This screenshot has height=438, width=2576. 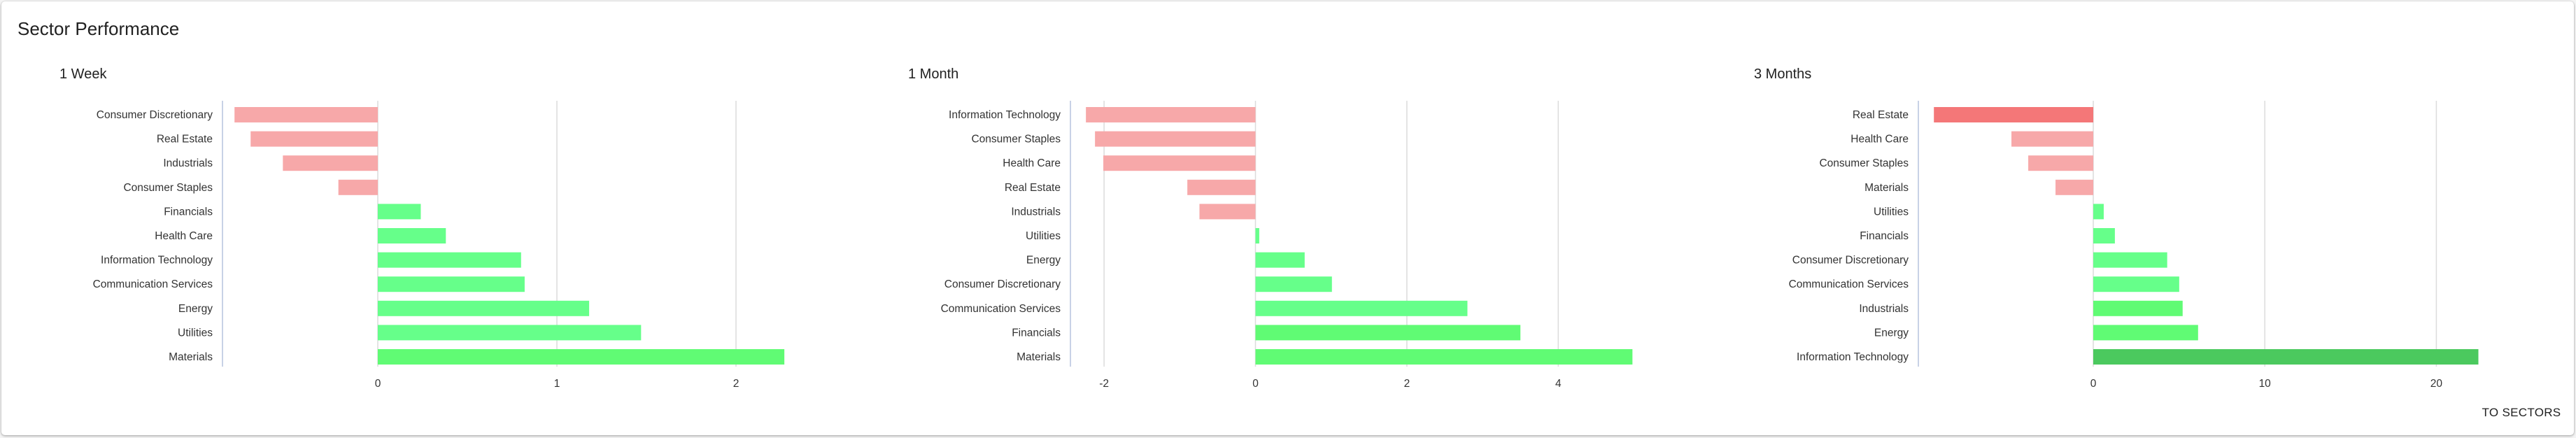 I want to click on x-tick-label: 10, so click(x=2265, y=384).